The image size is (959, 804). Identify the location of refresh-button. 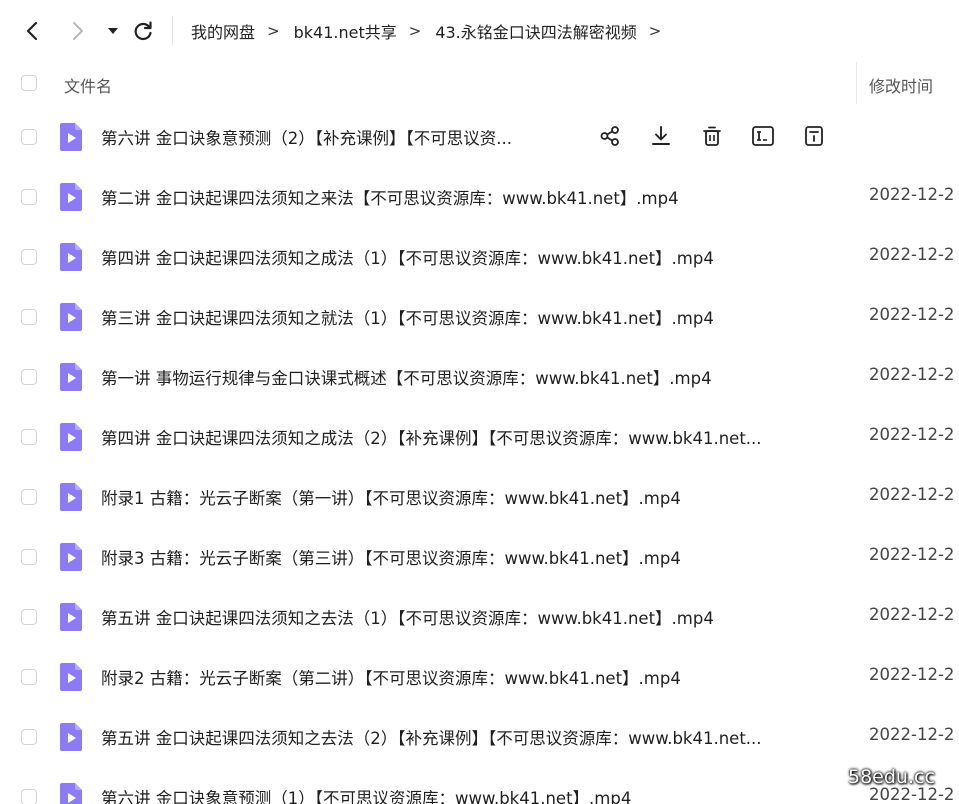
(143, 31).